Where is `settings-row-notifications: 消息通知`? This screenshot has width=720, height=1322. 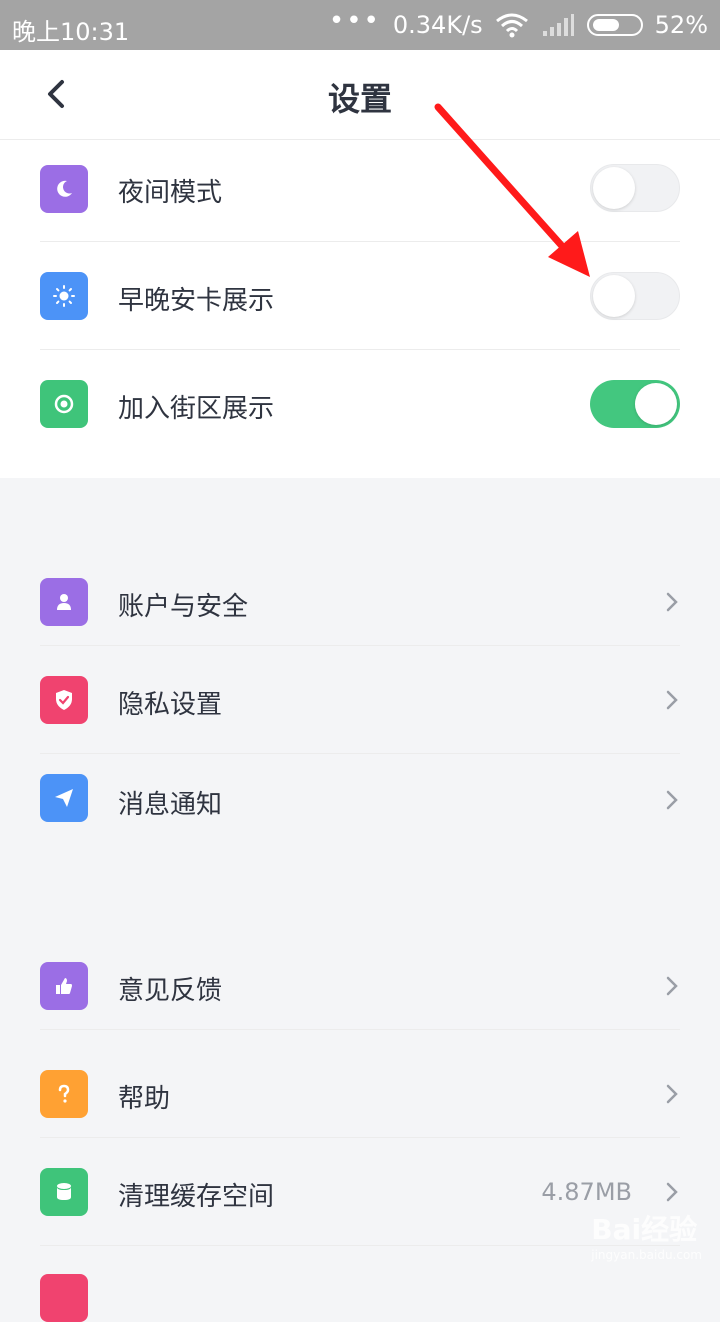 settings-row-notifications: 消息通知 is located at coordinates (360, 802).